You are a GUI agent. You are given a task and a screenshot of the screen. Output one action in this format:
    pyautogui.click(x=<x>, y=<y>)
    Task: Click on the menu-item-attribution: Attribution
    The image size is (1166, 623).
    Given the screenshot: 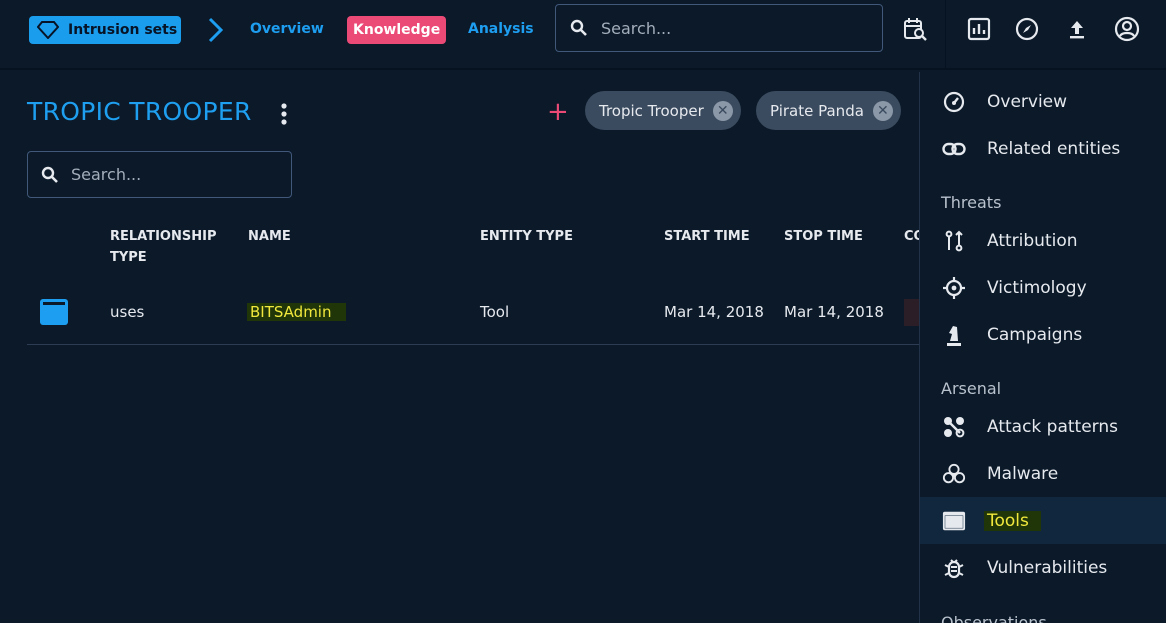 What is the action you would take?
    pyautogui.click(x=1043, y=240)
    